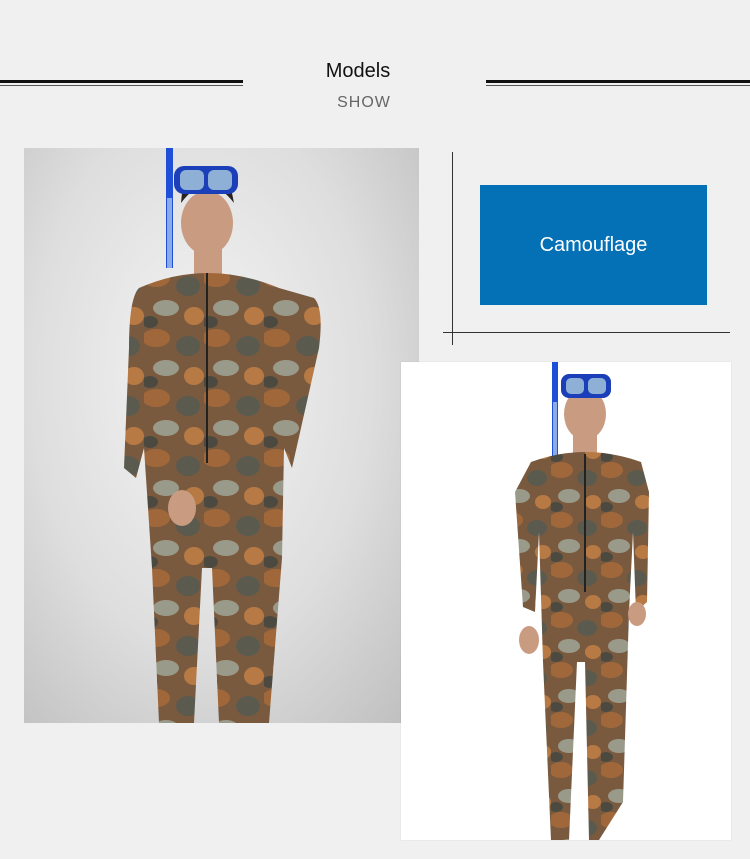 This screenshot has width=750, height=859. Describe the element at coordinates (121, 83) in the screenshot. I see `header-rule-left` at that location.